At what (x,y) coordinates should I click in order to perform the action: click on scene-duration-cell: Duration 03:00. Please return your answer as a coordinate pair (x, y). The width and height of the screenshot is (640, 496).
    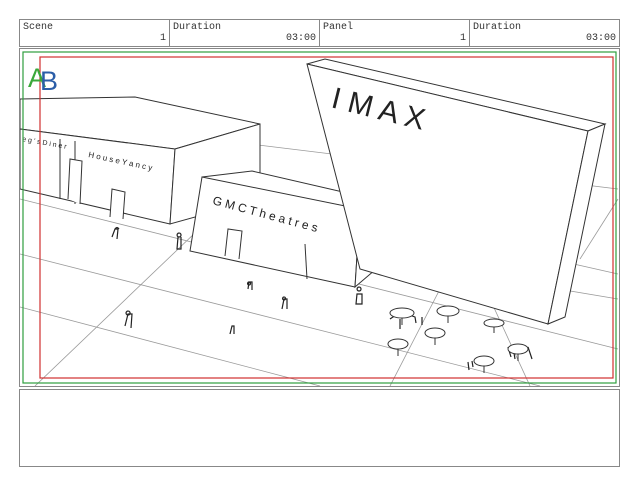
    Looking at the image, I should click on (245, 33).